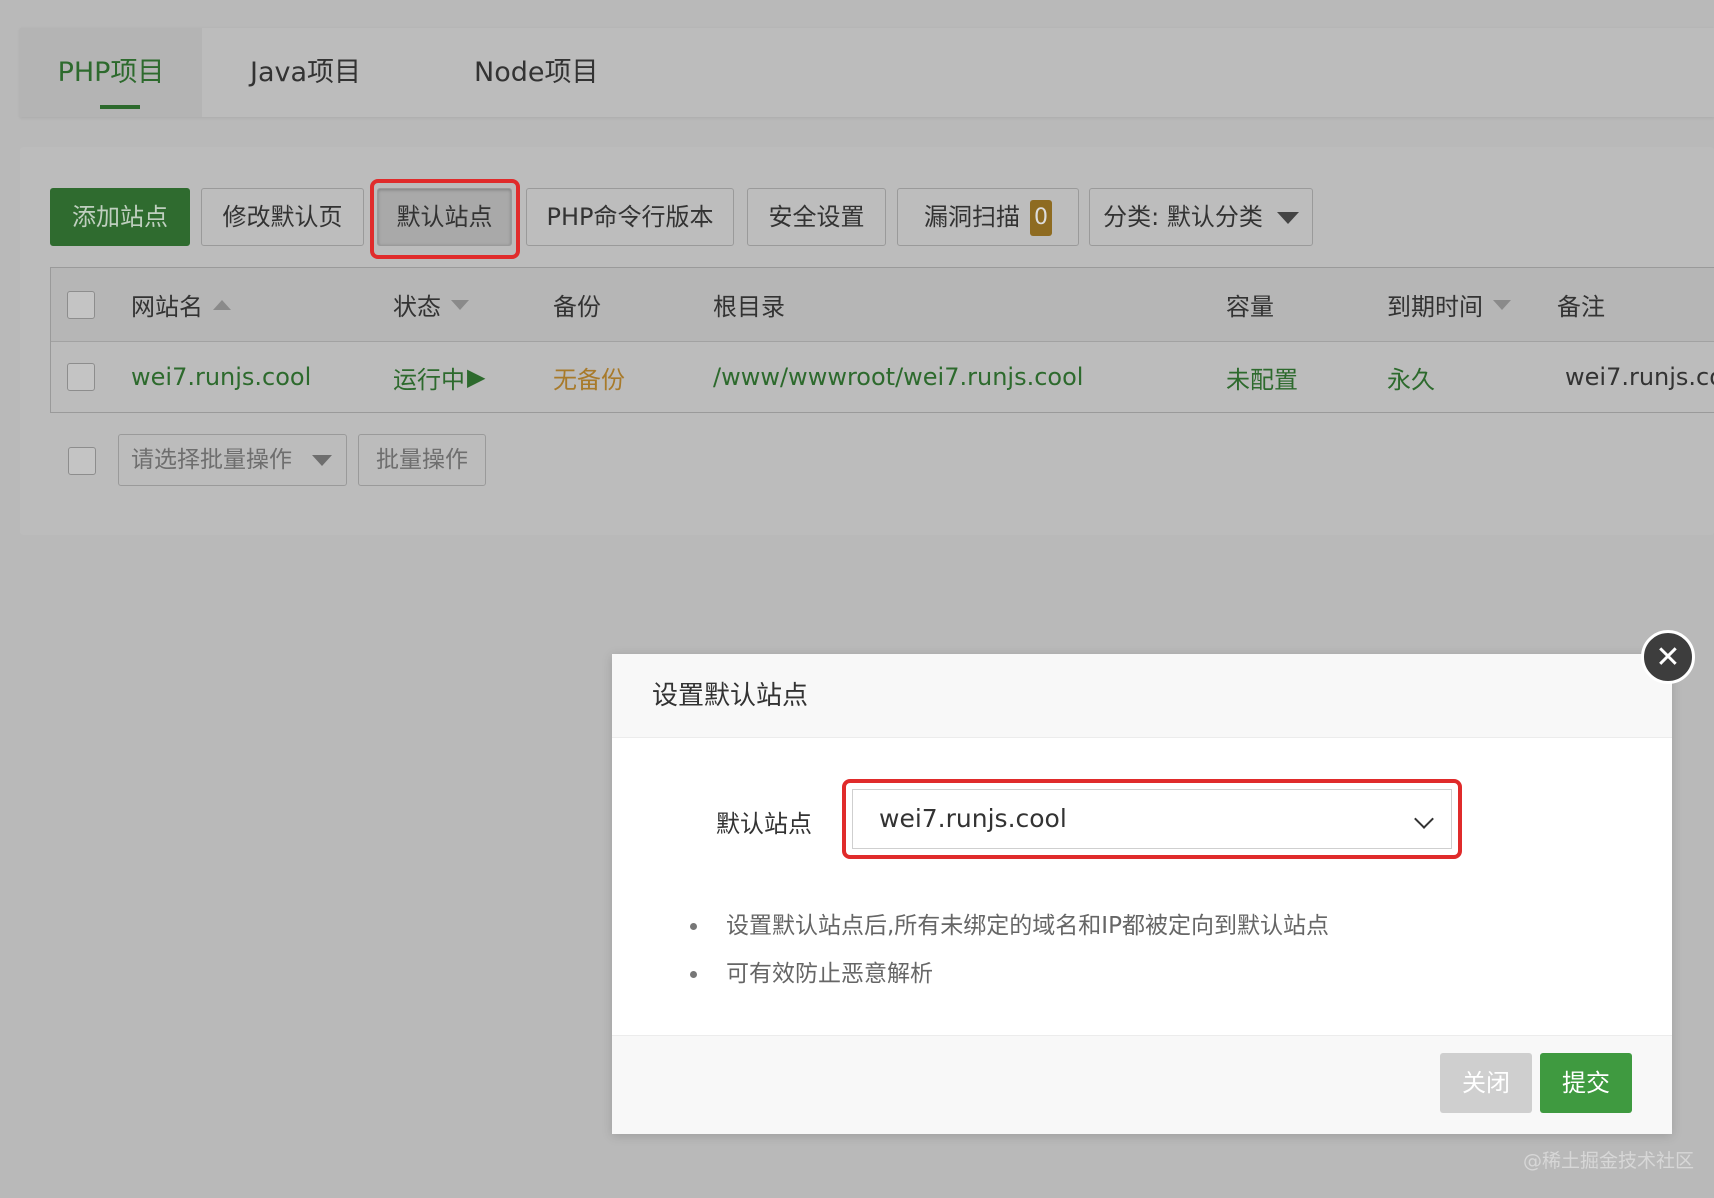 This screenshot has height=1198, width=1714. What do you see at coordinates (972, 217) in the screenshot?
I see `vuln-scan-label: 漏洞扫描` at bounding box center [972, 217].